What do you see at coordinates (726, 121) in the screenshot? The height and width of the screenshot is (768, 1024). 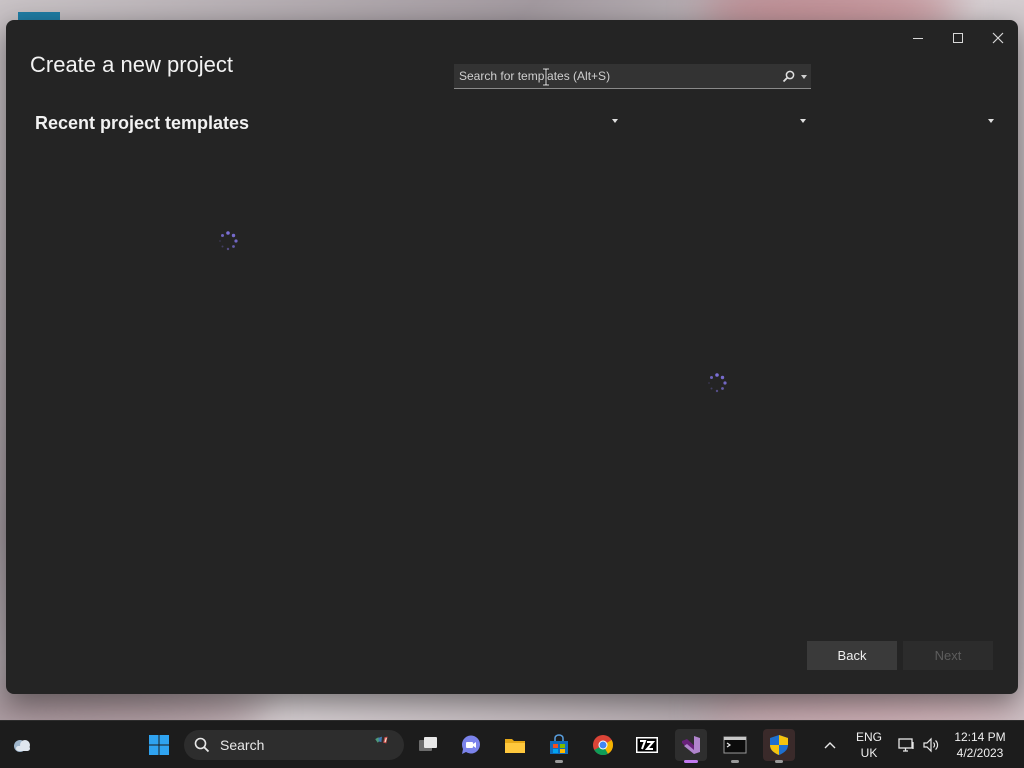 I see `platform-filter-dropdown` at bounding box center [726, 121].